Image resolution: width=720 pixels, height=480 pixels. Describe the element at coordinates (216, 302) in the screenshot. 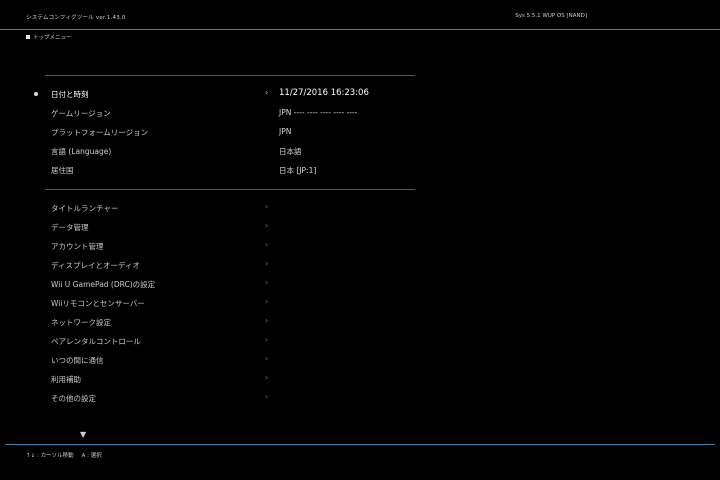

I see `menu-item-wii-remote-sensor: Wiiリモコンとセンサーバー ›` at that location.